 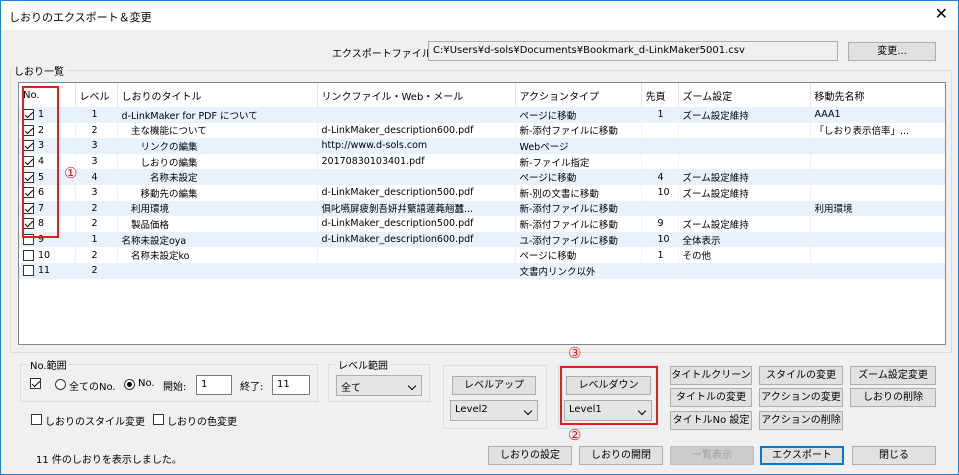 I want to click on column-header: レベル, so click(x=96, y=95).